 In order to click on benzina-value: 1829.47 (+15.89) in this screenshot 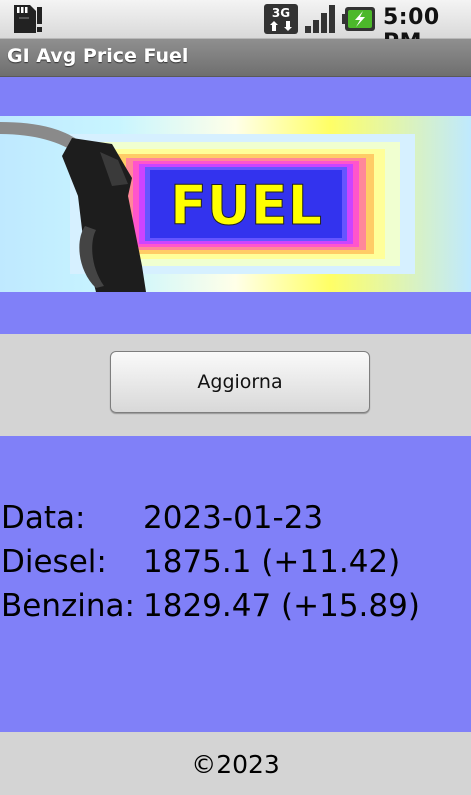, I will do `click(281, 606)`.